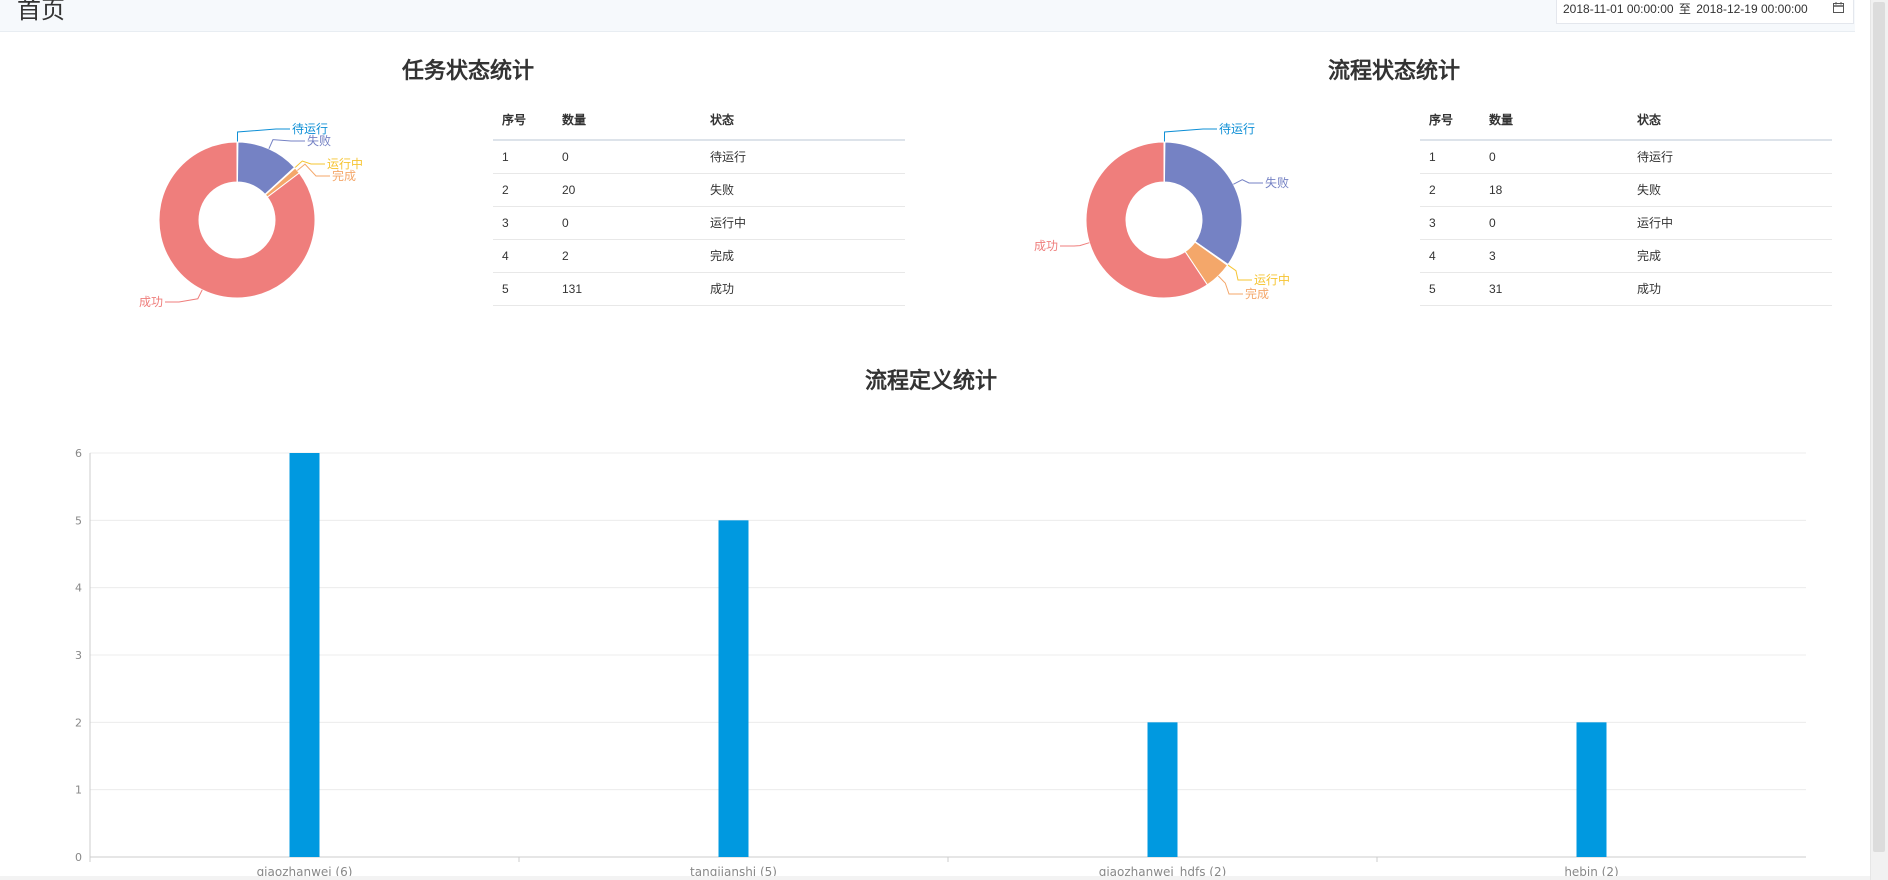  I want to click on date-range-start: 2018-11-01 00:00:00, so click(1618, 9).